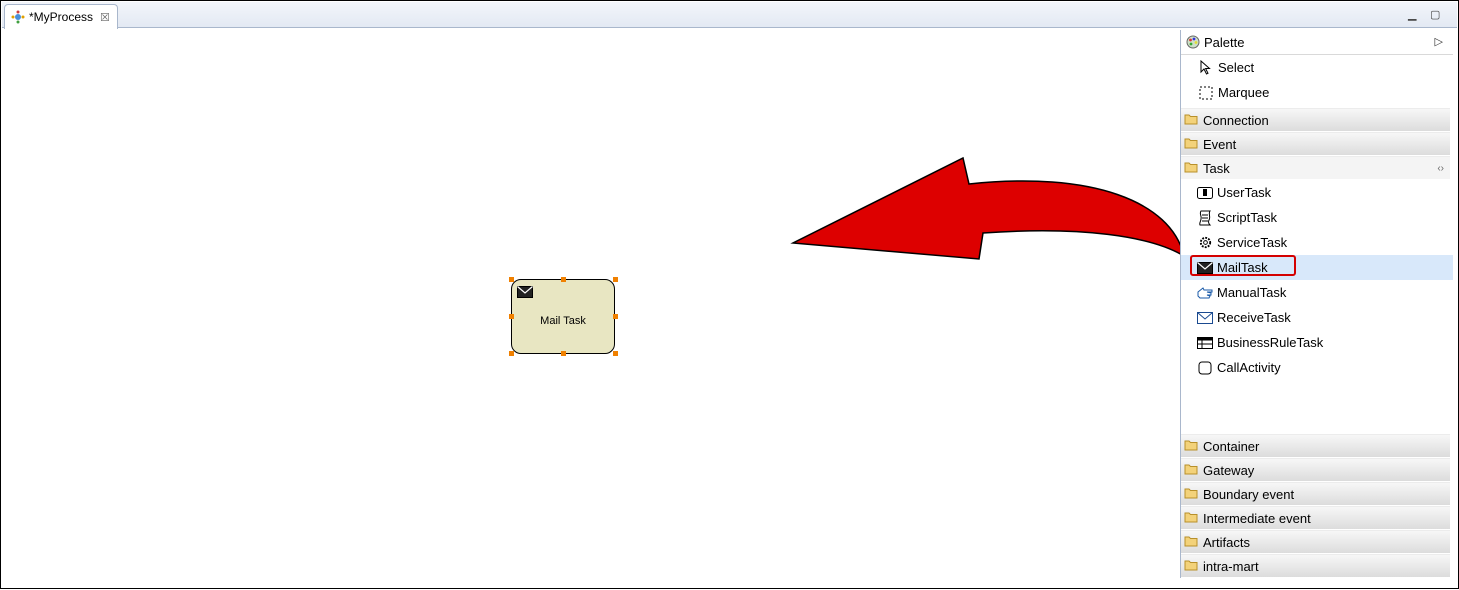 The height and width of the screenshot is (590, 1459). Describe the element at coordinates (1270, 342) in the screenshot. I see `item-label: BusinessRuleTask` at that location.